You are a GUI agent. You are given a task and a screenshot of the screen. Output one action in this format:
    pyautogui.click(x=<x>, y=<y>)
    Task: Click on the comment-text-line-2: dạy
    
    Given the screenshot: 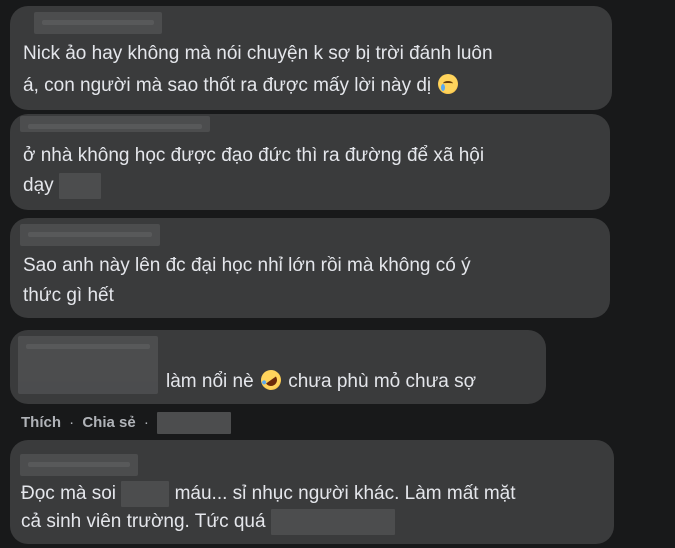 What is the action you would take?
    pyautogui.click(x=62, y=186)
    